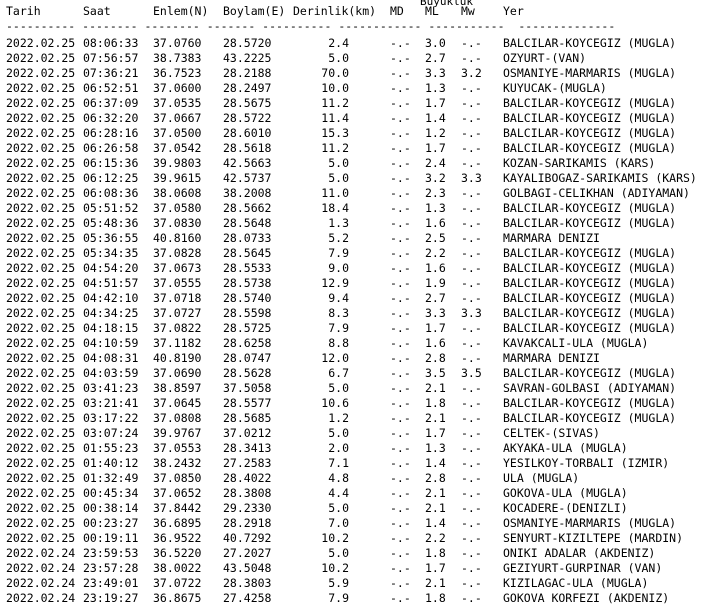 Image resolution: width=724 pixels, height=606 pixels. Describe the element at coordinates (247, 373) in the screenshot. I see `longitude-cell: 28.5628` at that location.